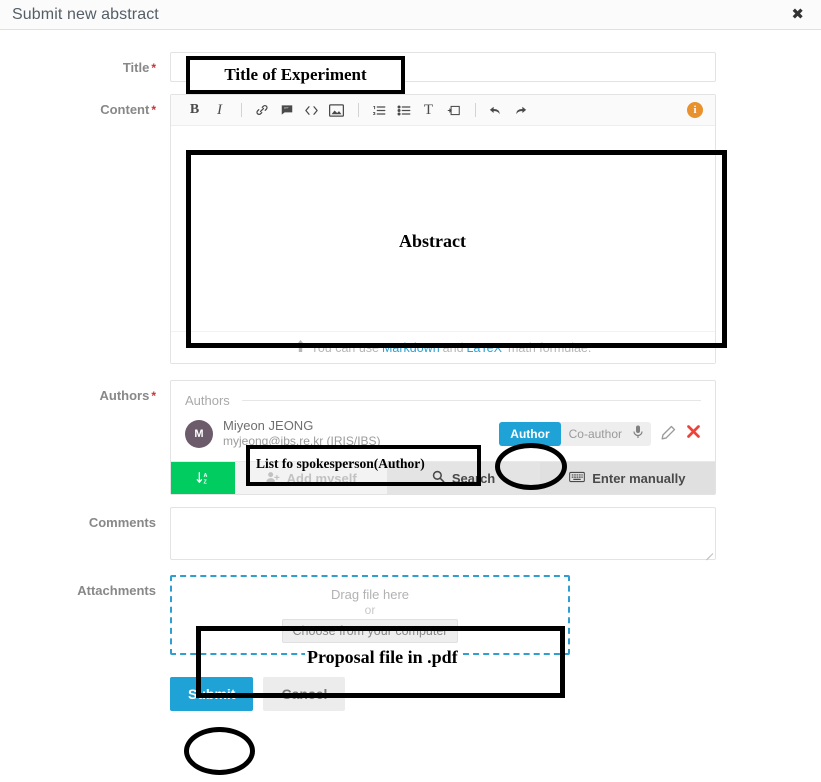 The width and height of the screenshot is (821, 782). Describe the element at coordinates (194, 110) in the screenshot. I see `bold-icon: B` at that location.